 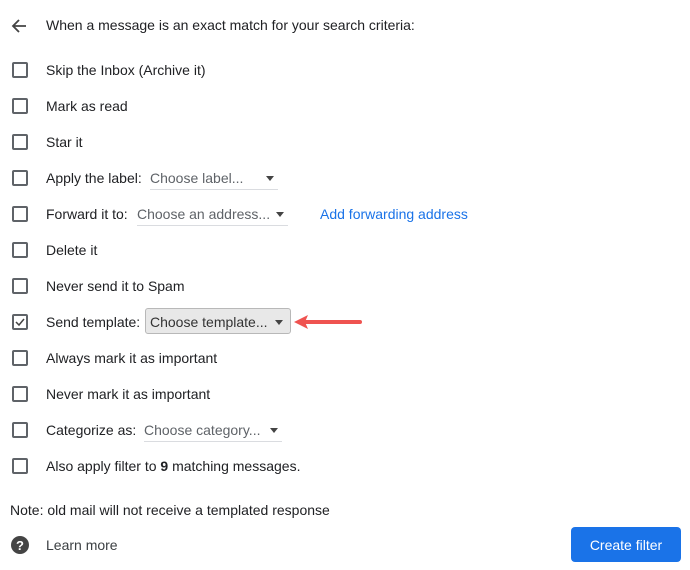 I want to click on arrow-left-icon, so click(x=19, y=26).